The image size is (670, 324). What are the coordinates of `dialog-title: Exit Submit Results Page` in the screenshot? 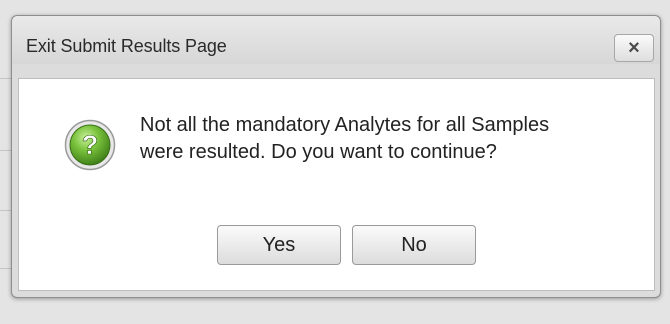 It's located at (126, 46).